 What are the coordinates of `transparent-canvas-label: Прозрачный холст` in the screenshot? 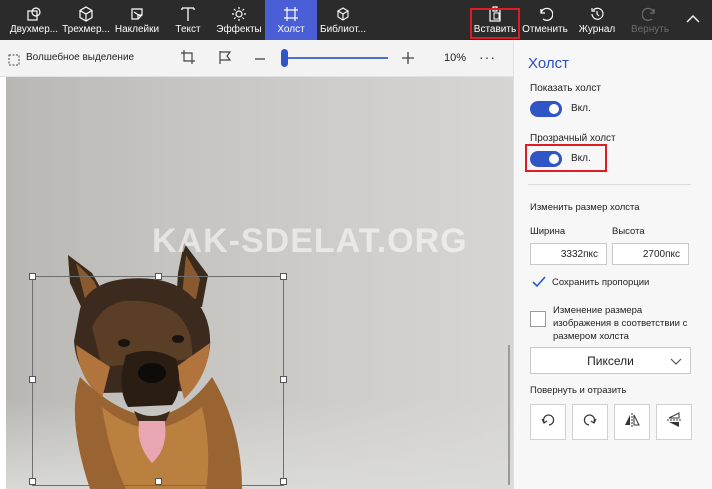 It's located at (573, 138).